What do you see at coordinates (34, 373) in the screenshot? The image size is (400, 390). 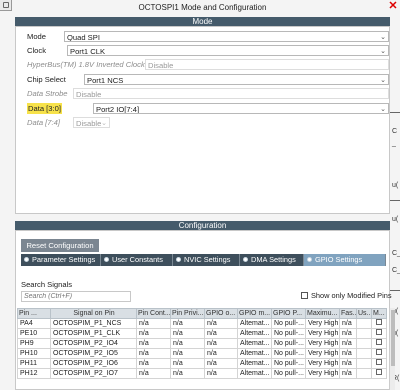 I see `table-cell: PH12` at bounding box center [34, 373].